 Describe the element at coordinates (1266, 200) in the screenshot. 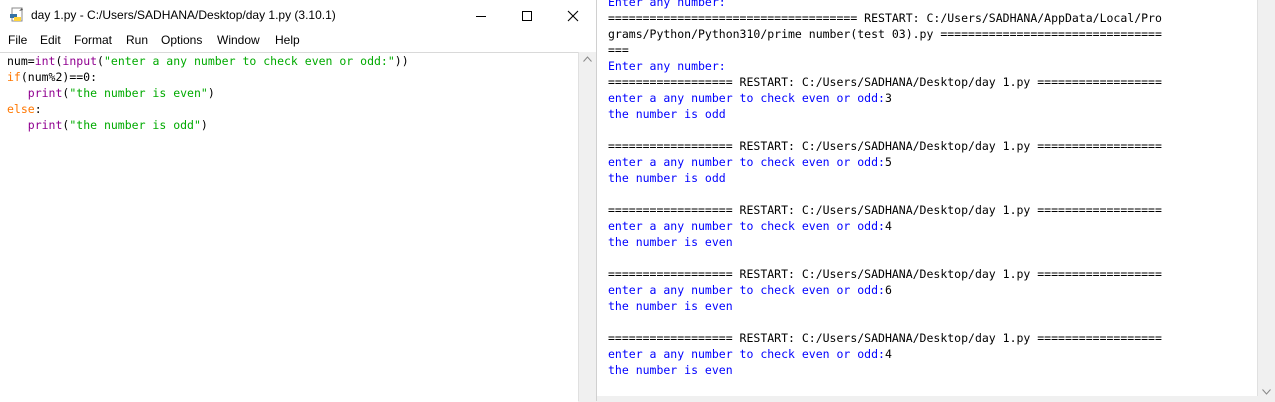

I see `shell-scrollbar` at that location.